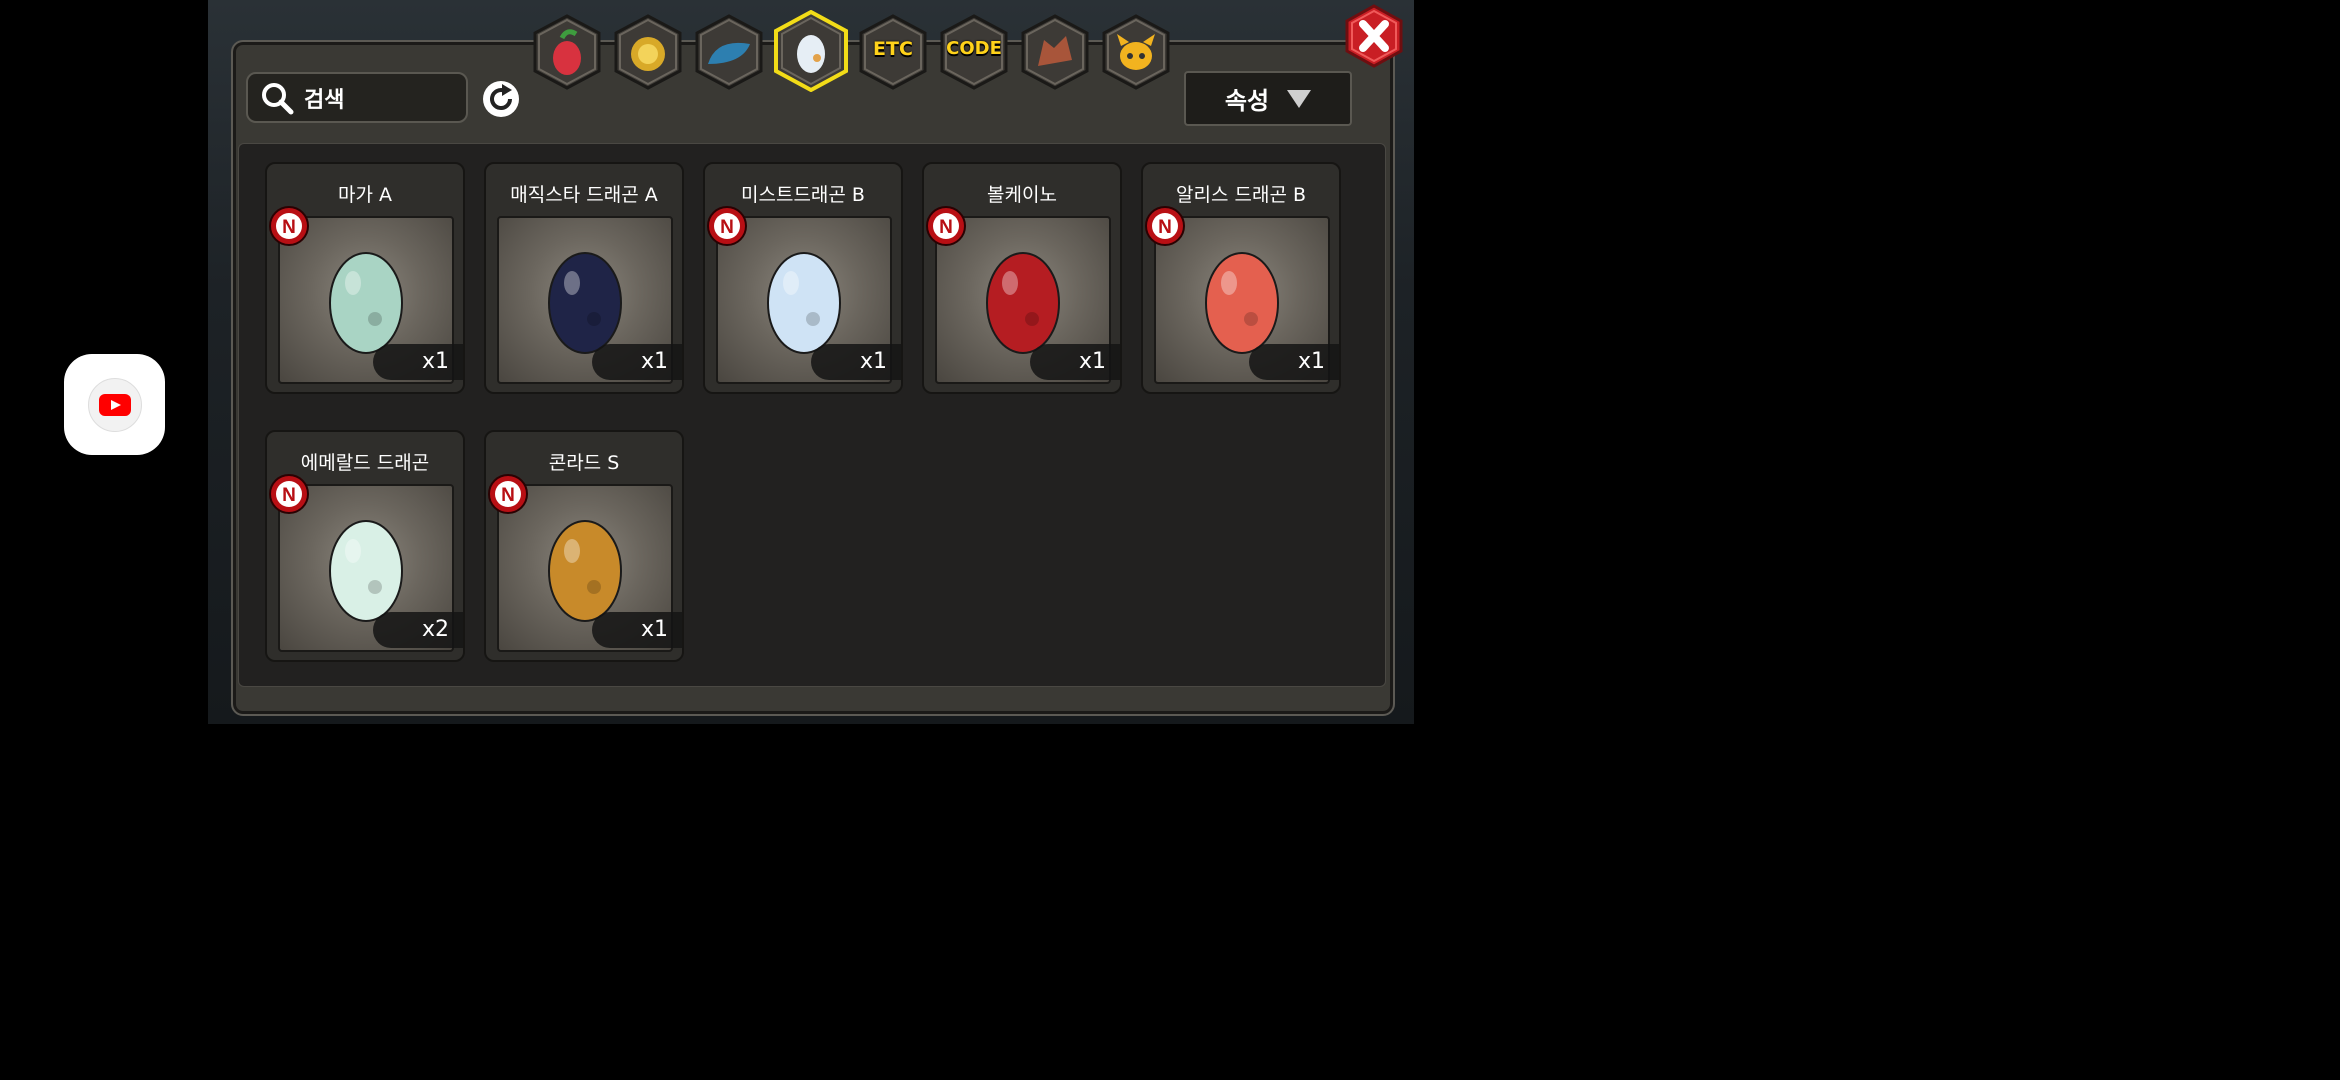  I want to click on tab-code: CODE, so click(974, 52).